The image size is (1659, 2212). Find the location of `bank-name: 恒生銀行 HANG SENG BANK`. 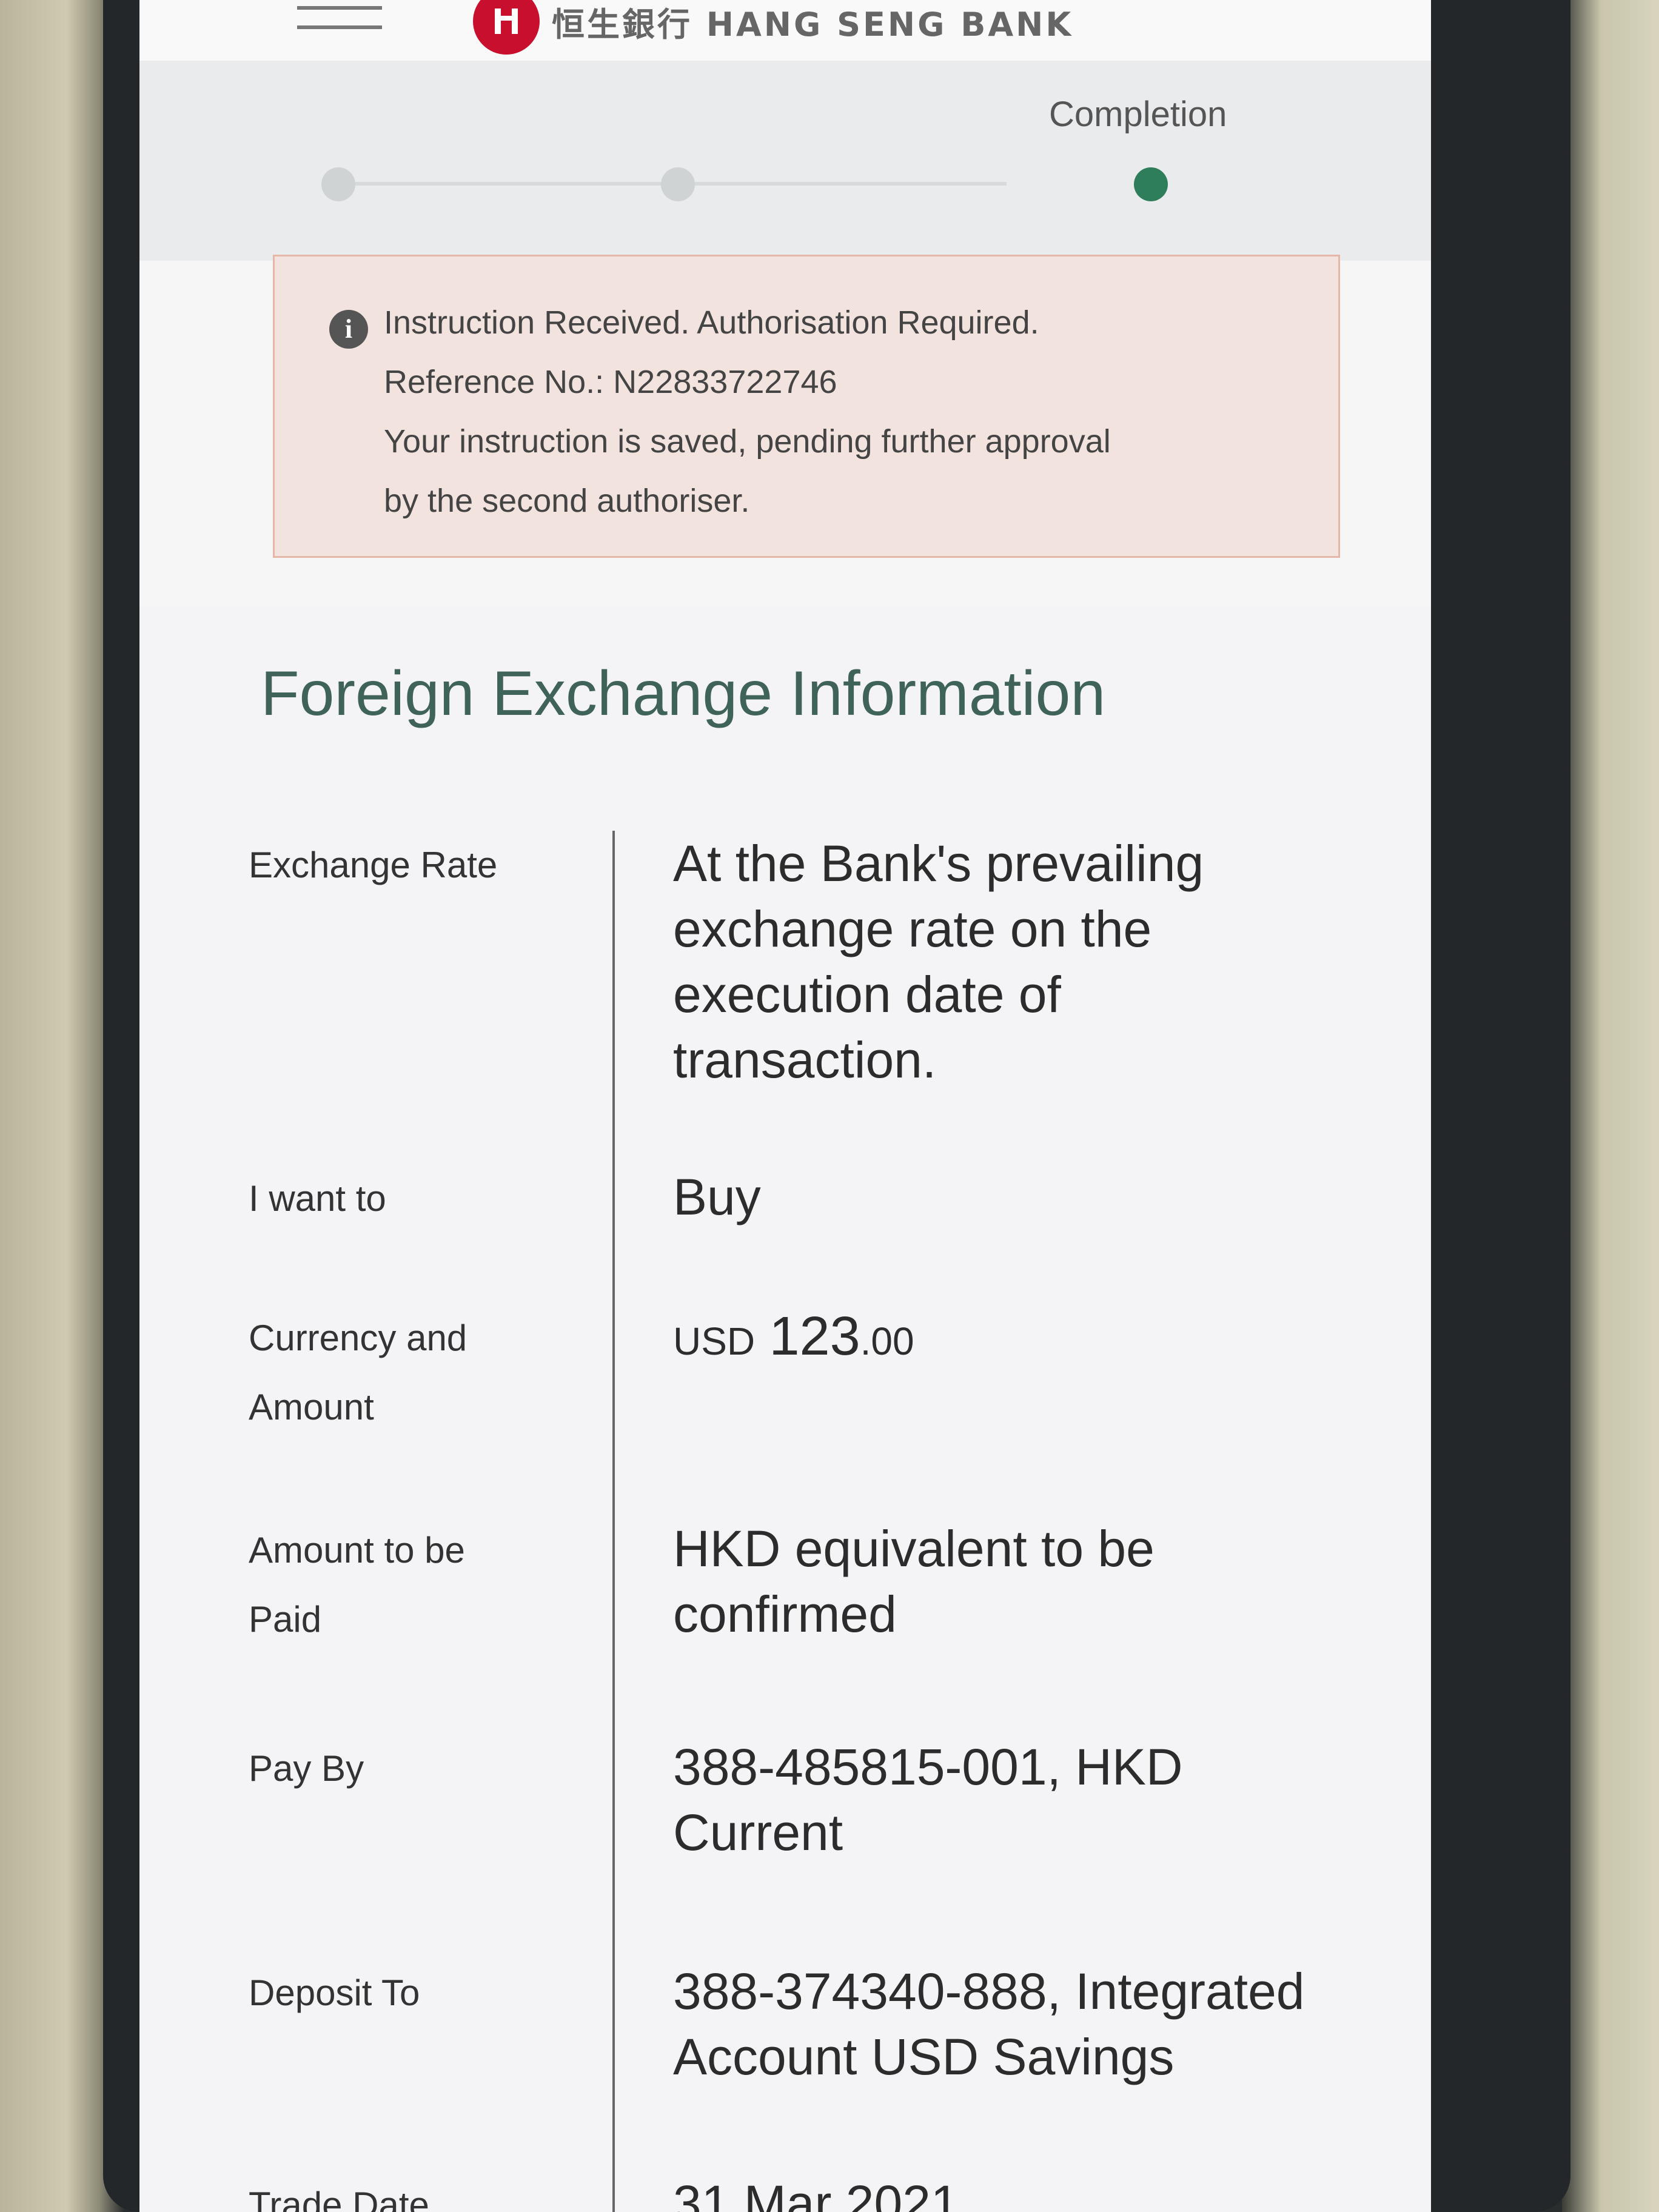

bank-name: 恒生銀行 HANG SENG BANK is located at coordinates (813, 25).